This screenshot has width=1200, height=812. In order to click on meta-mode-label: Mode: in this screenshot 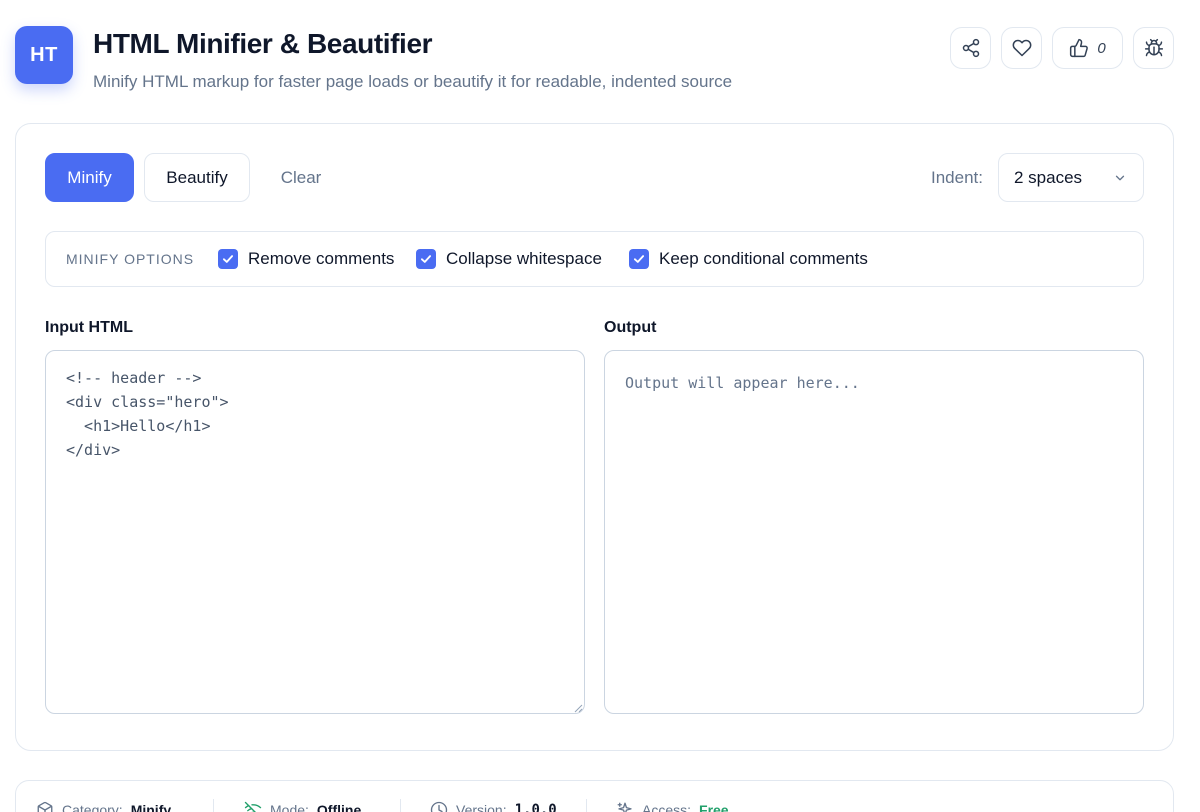, I will do `click(289, 807)`.